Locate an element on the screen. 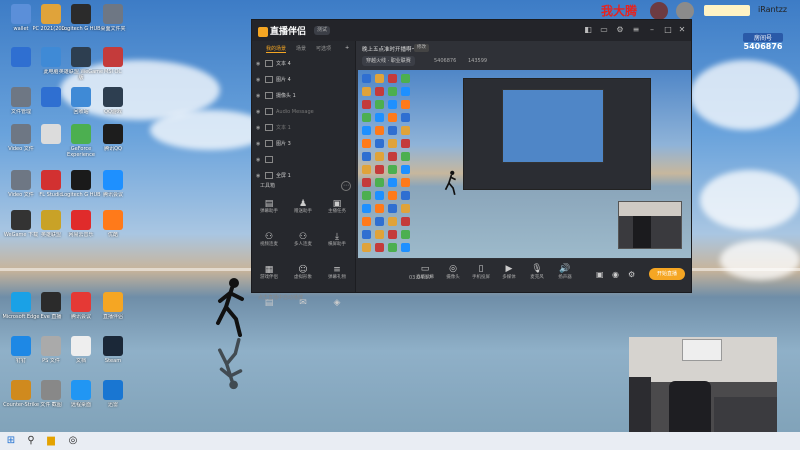  room-number: 5406876 is located at coordinates (763, 46).